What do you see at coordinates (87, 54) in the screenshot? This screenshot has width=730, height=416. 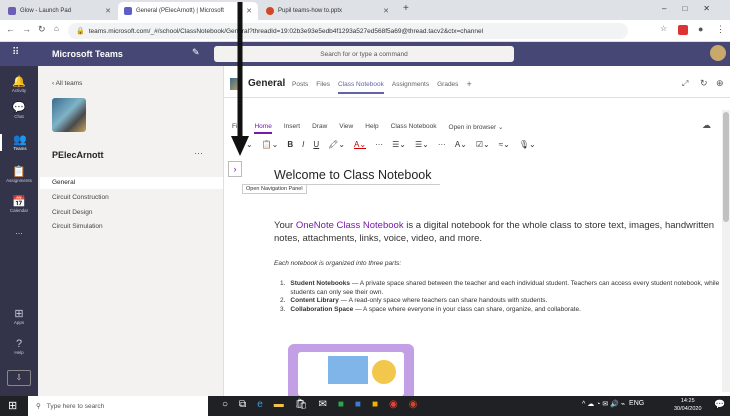 I see `app-title: Microsoft Teams` at bounding box center [87, 54].